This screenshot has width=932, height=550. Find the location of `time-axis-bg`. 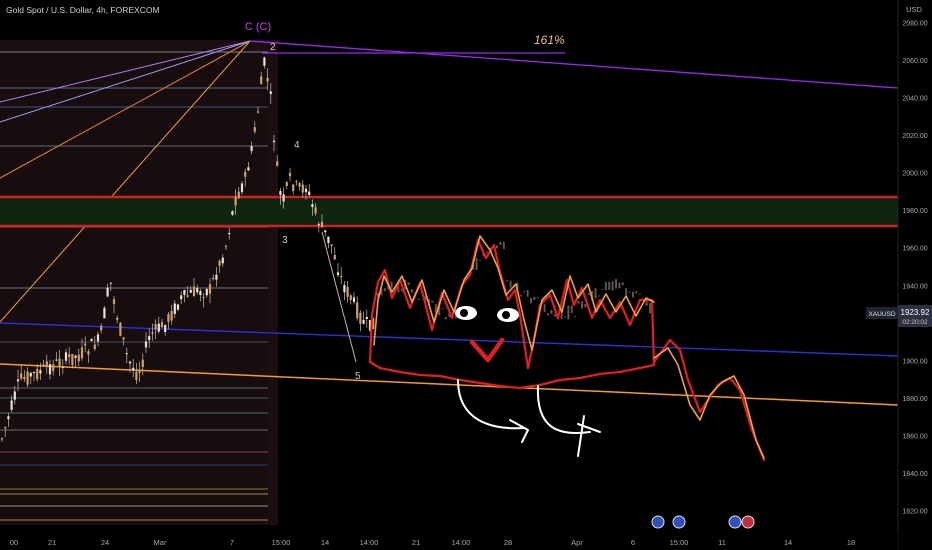

time-axis-bg is located at coordinates (449, 541).